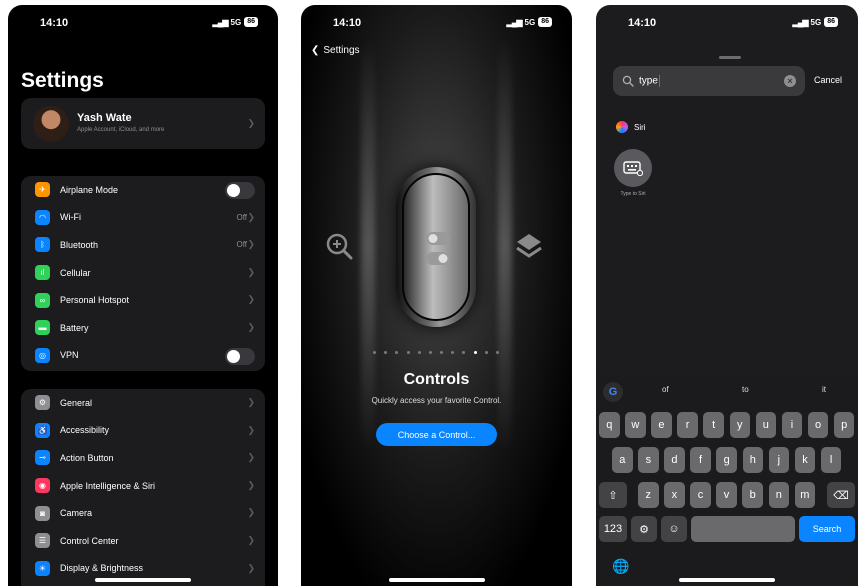  I want to click on settings-row: ☰ Control Center ❯, so click(143, 541).